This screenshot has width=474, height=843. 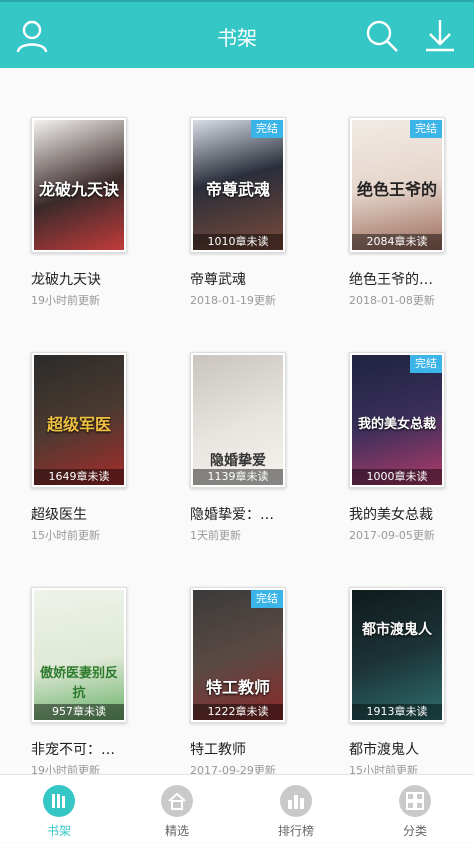 I want to click on cover-title: 我的美女总裁, so click(x=396, y=424).